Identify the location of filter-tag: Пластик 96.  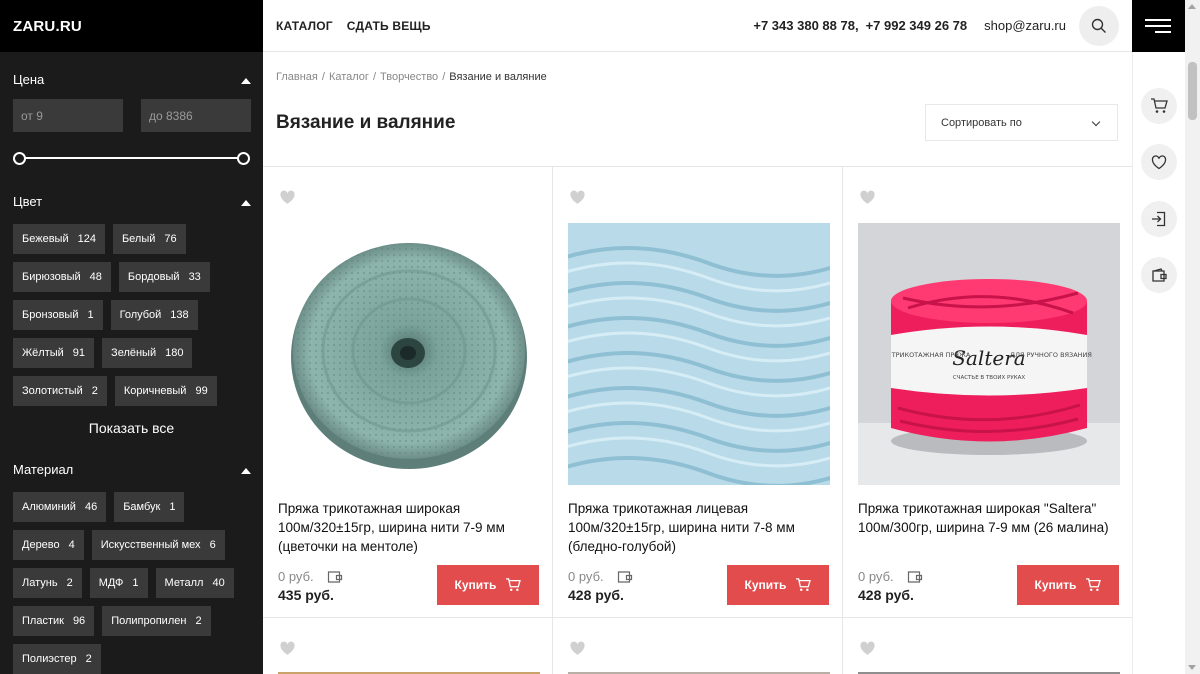
(54, 621).